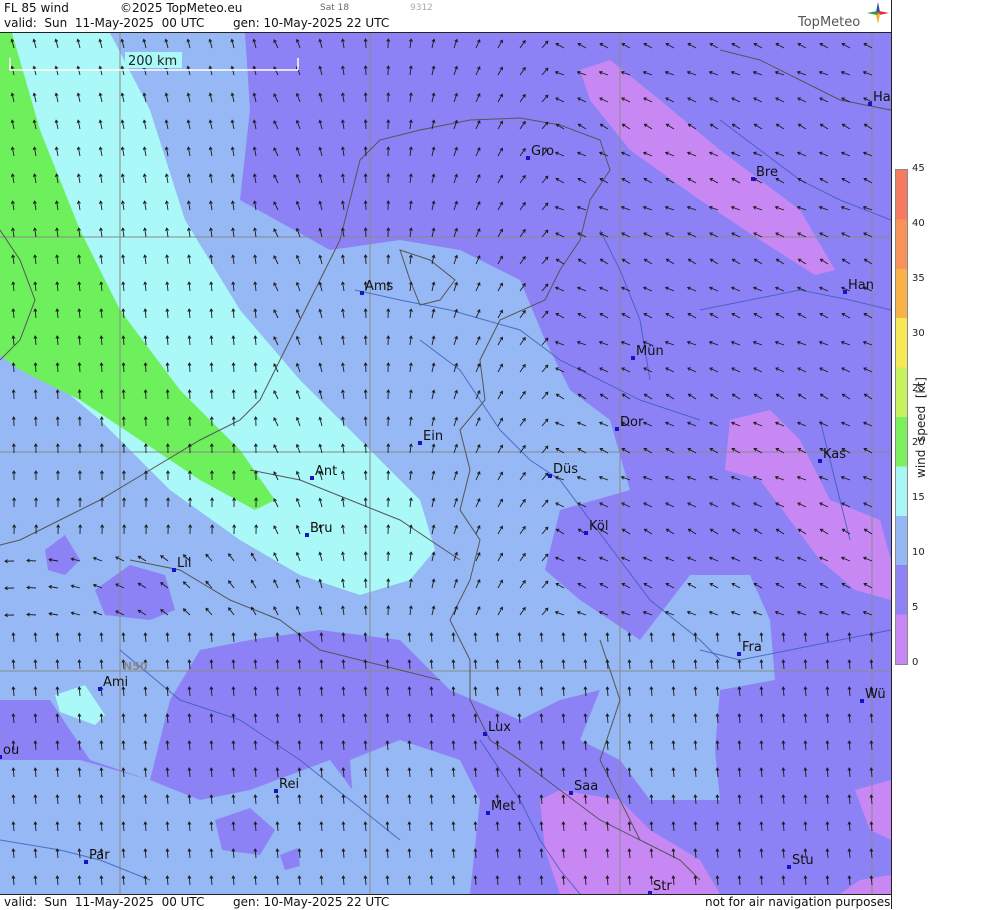 The image size is (983, 910). I want to click on city-label: Stu, so click(803, 860).